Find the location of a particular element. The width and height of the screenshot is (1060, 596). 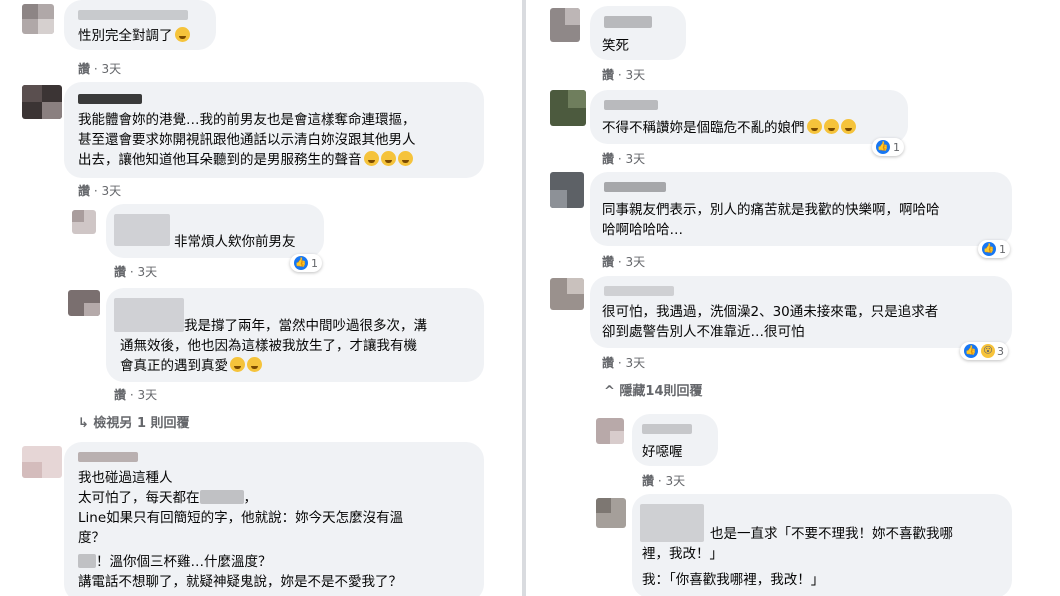

reply-bubble: 也是一直求「不要不理我！妳不喜歡我哪 裡，我改！」 我：「你喜歡我哪裡，我改！」 is located at coordinates (822, 545).